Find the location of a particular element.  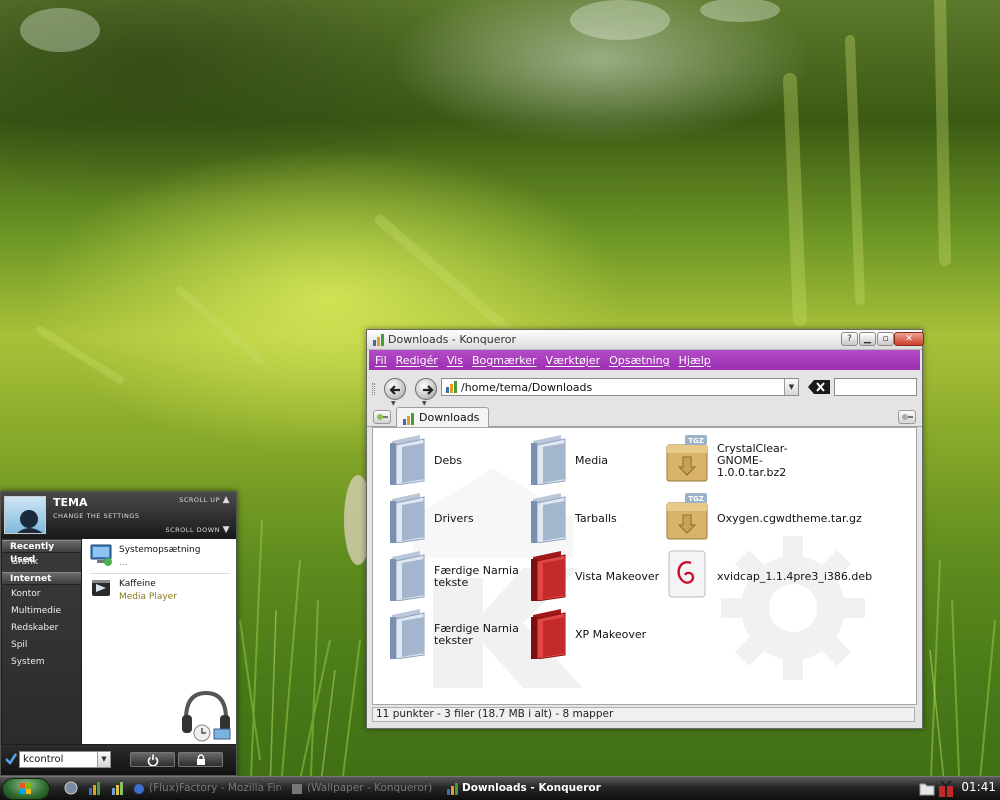

close-button: ✕ is located at coordinates (909, 339).